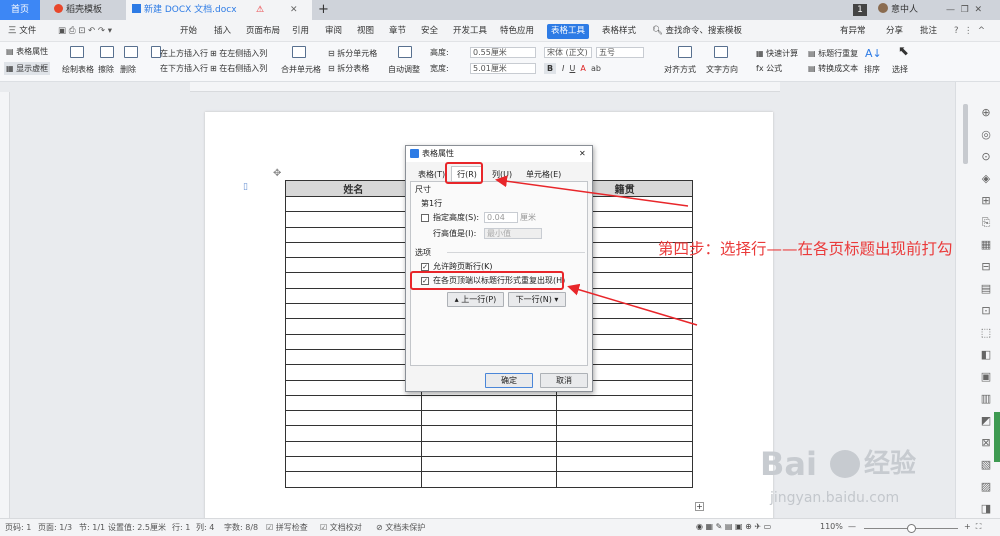 This screenshot has height=536, width=1000. Describe the element at coordinates (582, 154) in the screenshot. I see `close-icon: ✕` at that location.